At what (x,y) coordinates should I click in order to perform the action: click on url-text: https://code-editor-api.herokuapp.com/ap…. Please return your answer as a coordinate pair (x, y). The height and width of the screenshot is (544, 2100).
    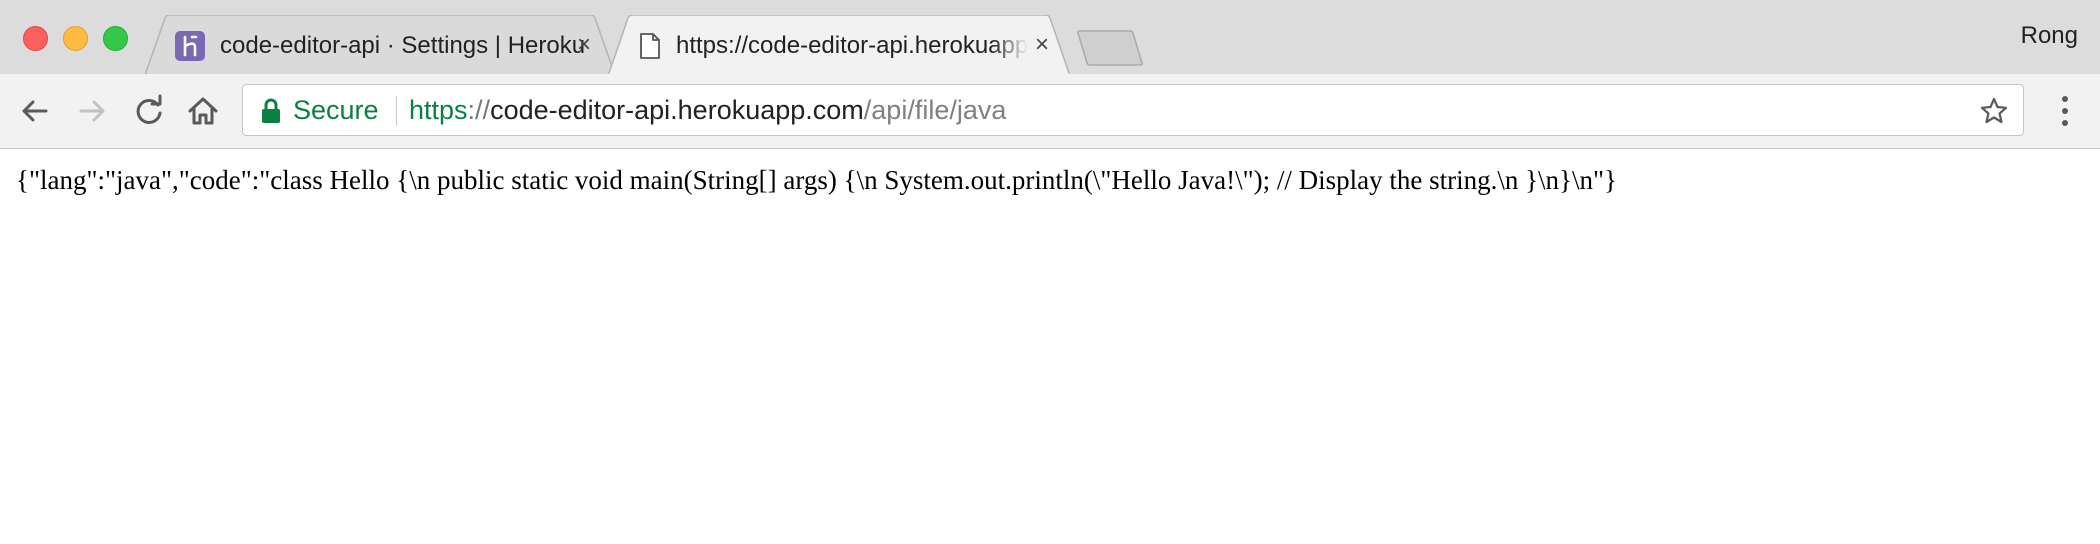
    Looking at the image, I should click on (707, 111).